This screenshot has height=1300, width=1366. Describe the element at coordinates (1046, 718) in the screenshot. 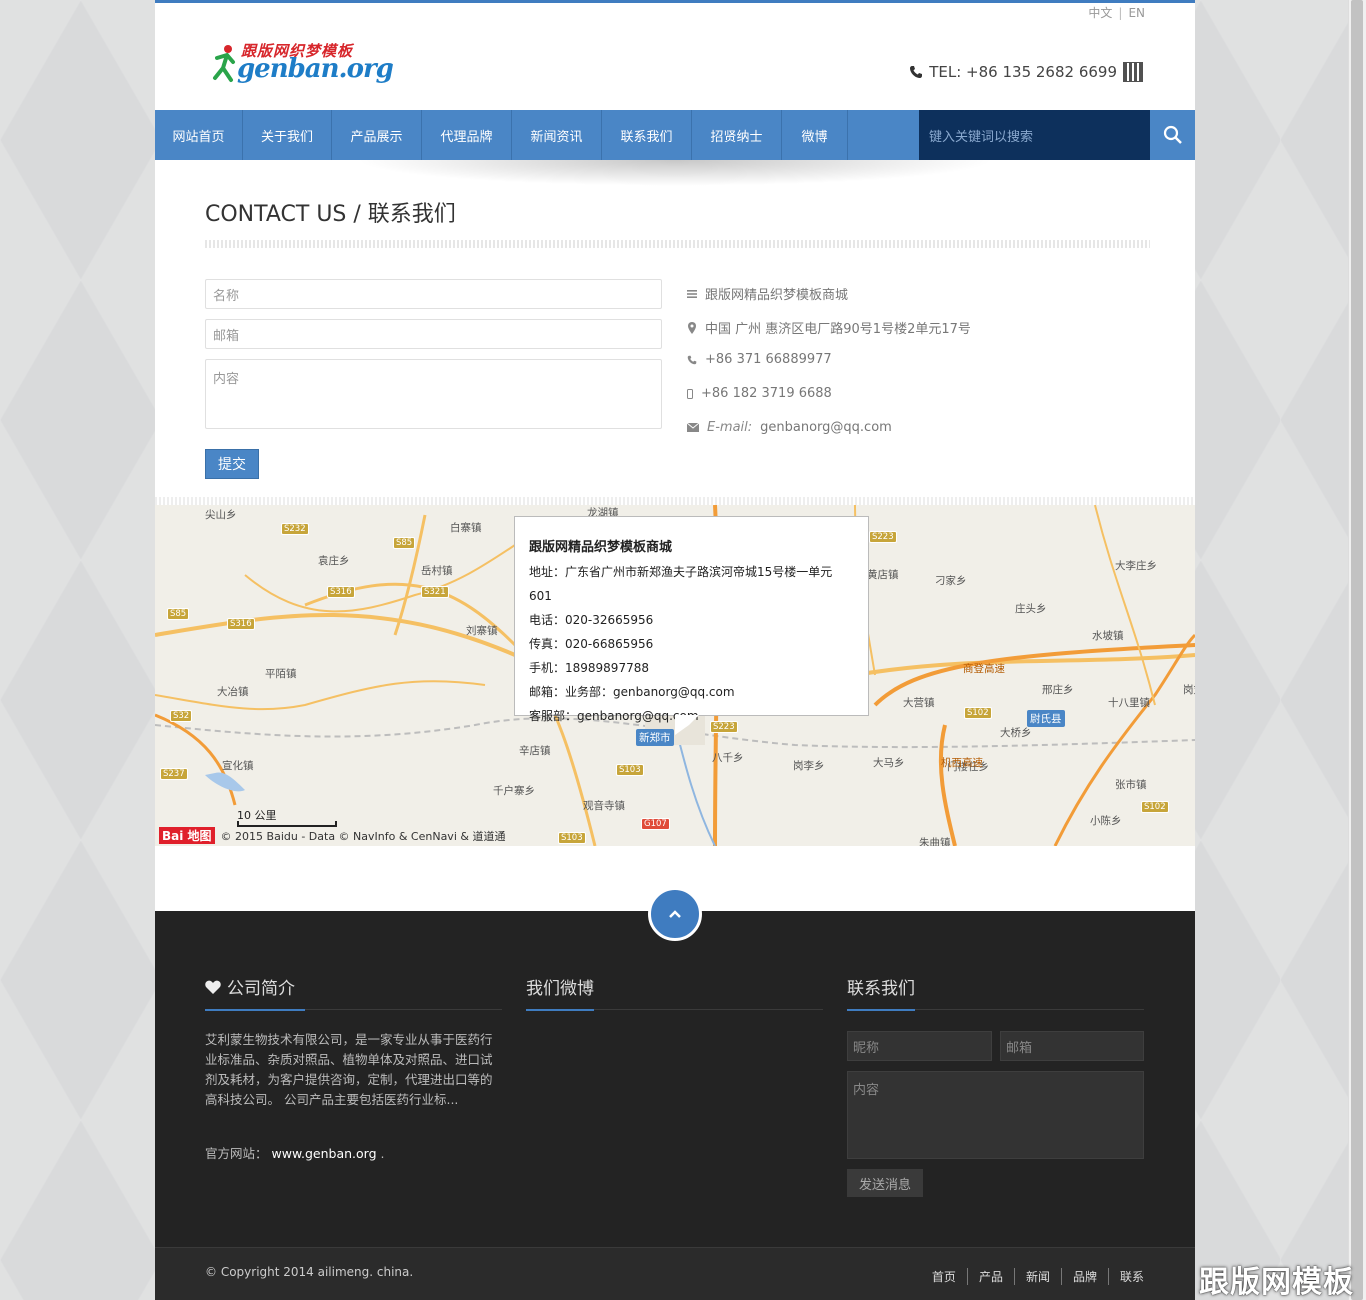

I see `map-place-label: 尉氏县` at that location.